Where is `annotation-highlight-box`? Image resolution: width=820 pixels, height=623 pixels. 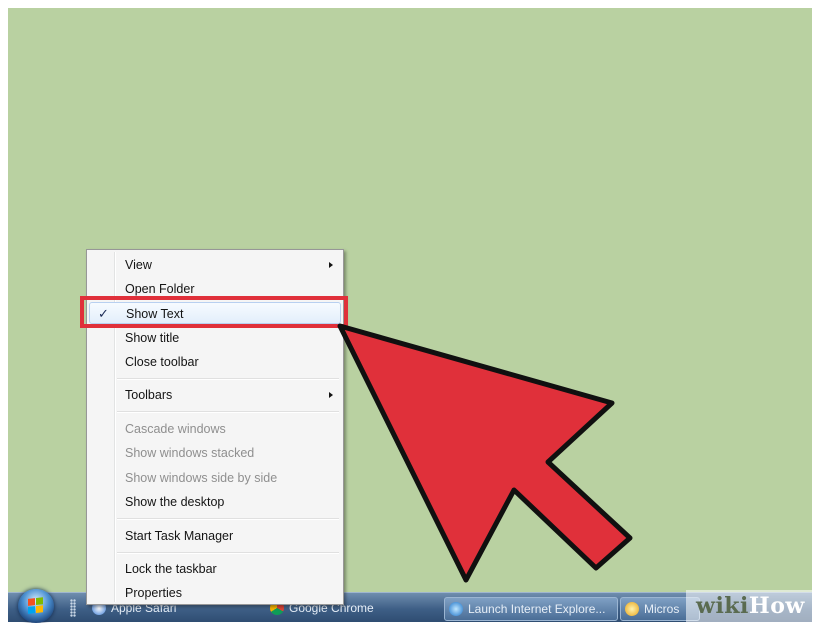 annotation-highlight-box is located at coordinates (214, 312).